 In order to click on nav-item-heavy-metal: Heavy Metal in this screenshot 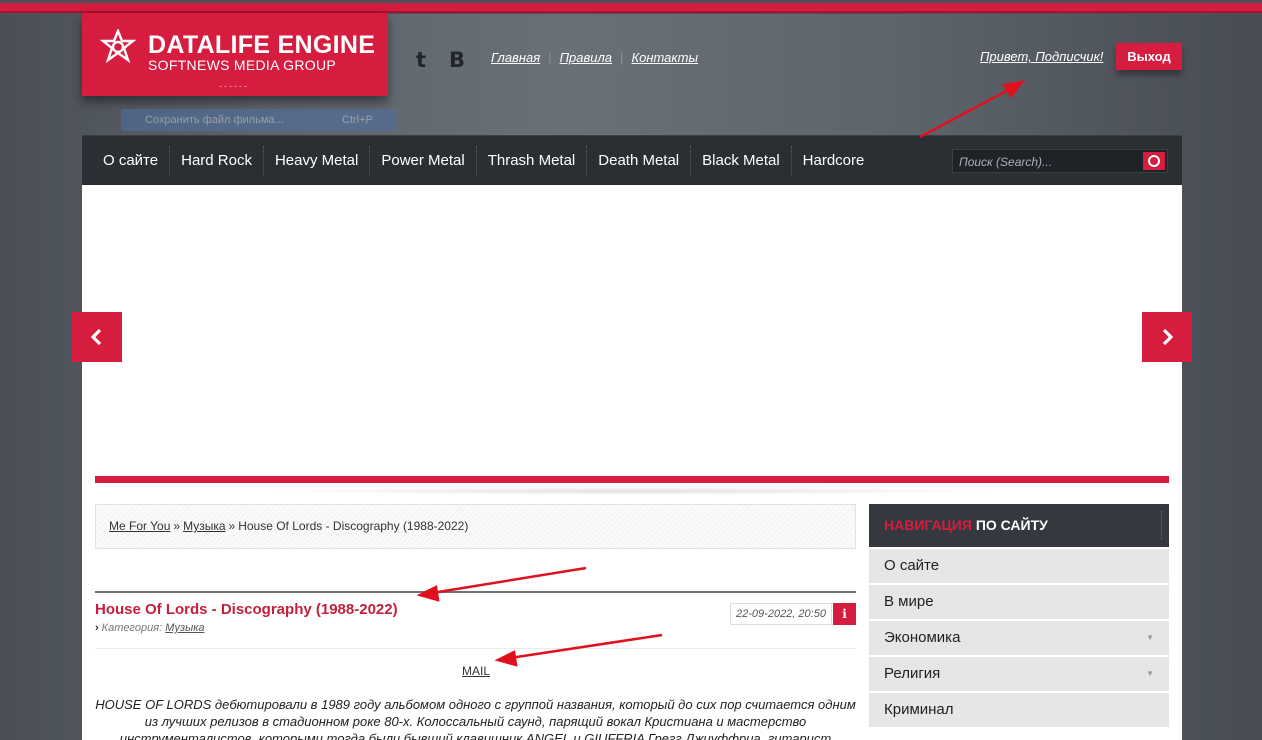, I will do `click(317, 161)`.